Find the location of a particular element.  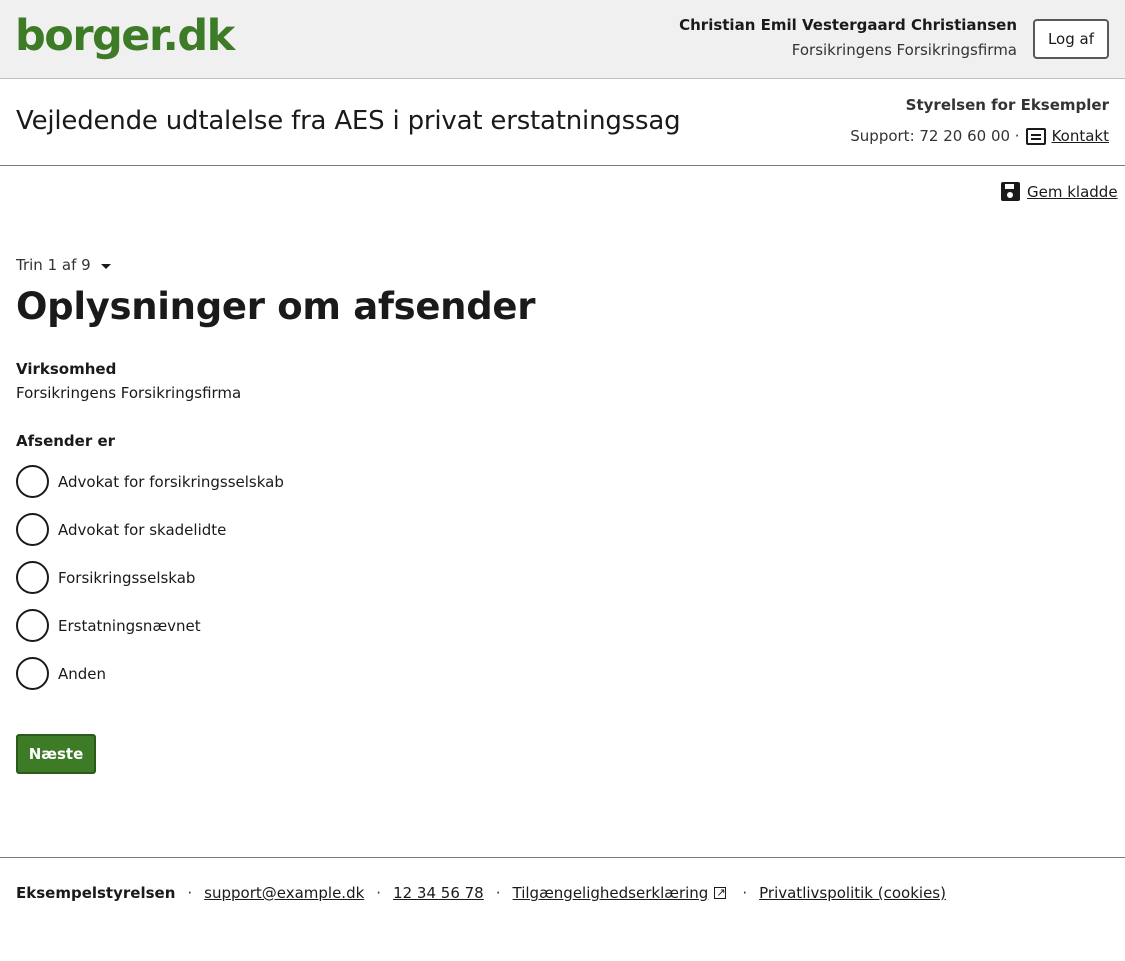

radio-option-injured-lawyer: Advokat for skadelidte is located at coordinates (121, 529).